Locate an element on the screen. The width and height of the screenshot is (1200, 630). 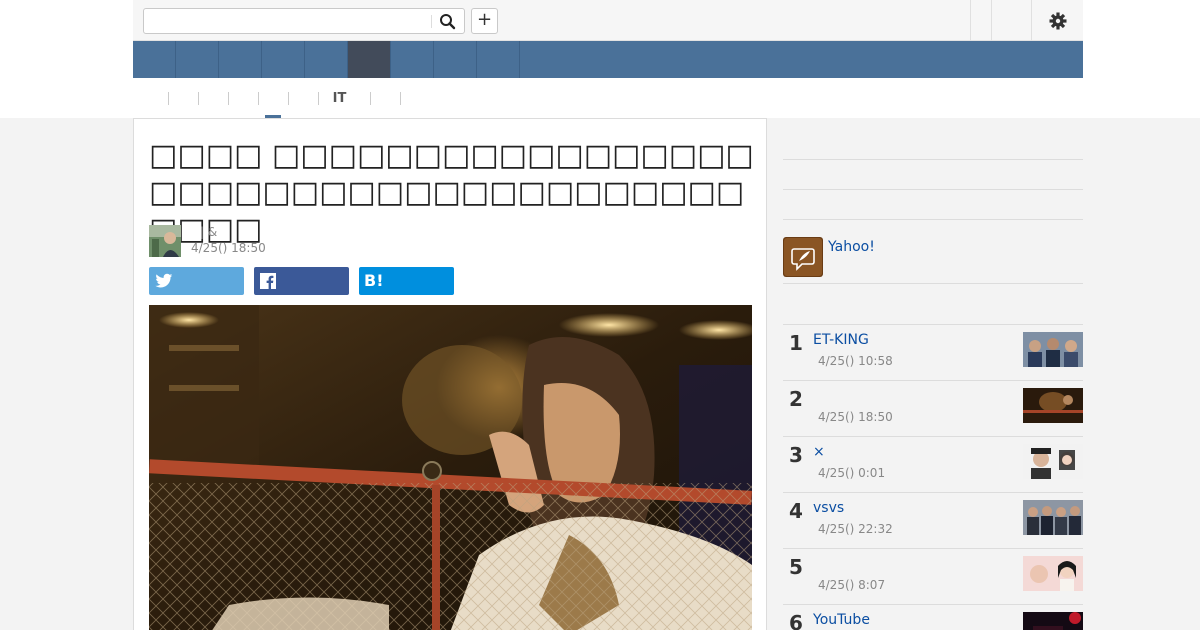
add-button: + is located at coordinates (484, 21).